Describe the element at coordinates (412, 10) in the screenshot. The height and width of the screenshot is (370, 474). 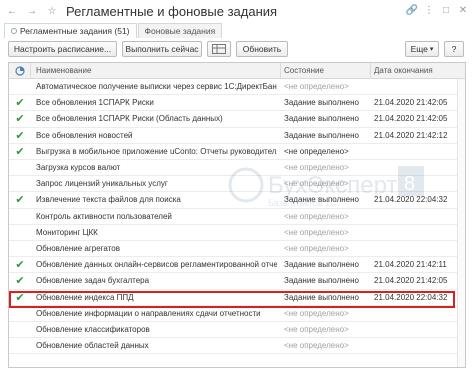
I see `link-icon: 🔗` at that location.